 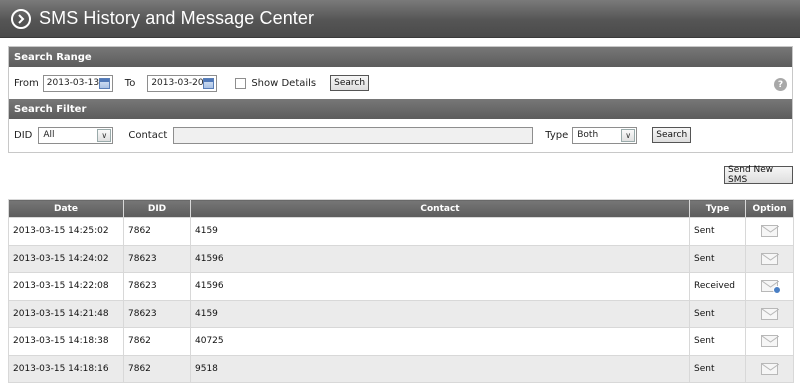 I want to click on search-filter-heading: Search Filter, so click(x=400, y=109).